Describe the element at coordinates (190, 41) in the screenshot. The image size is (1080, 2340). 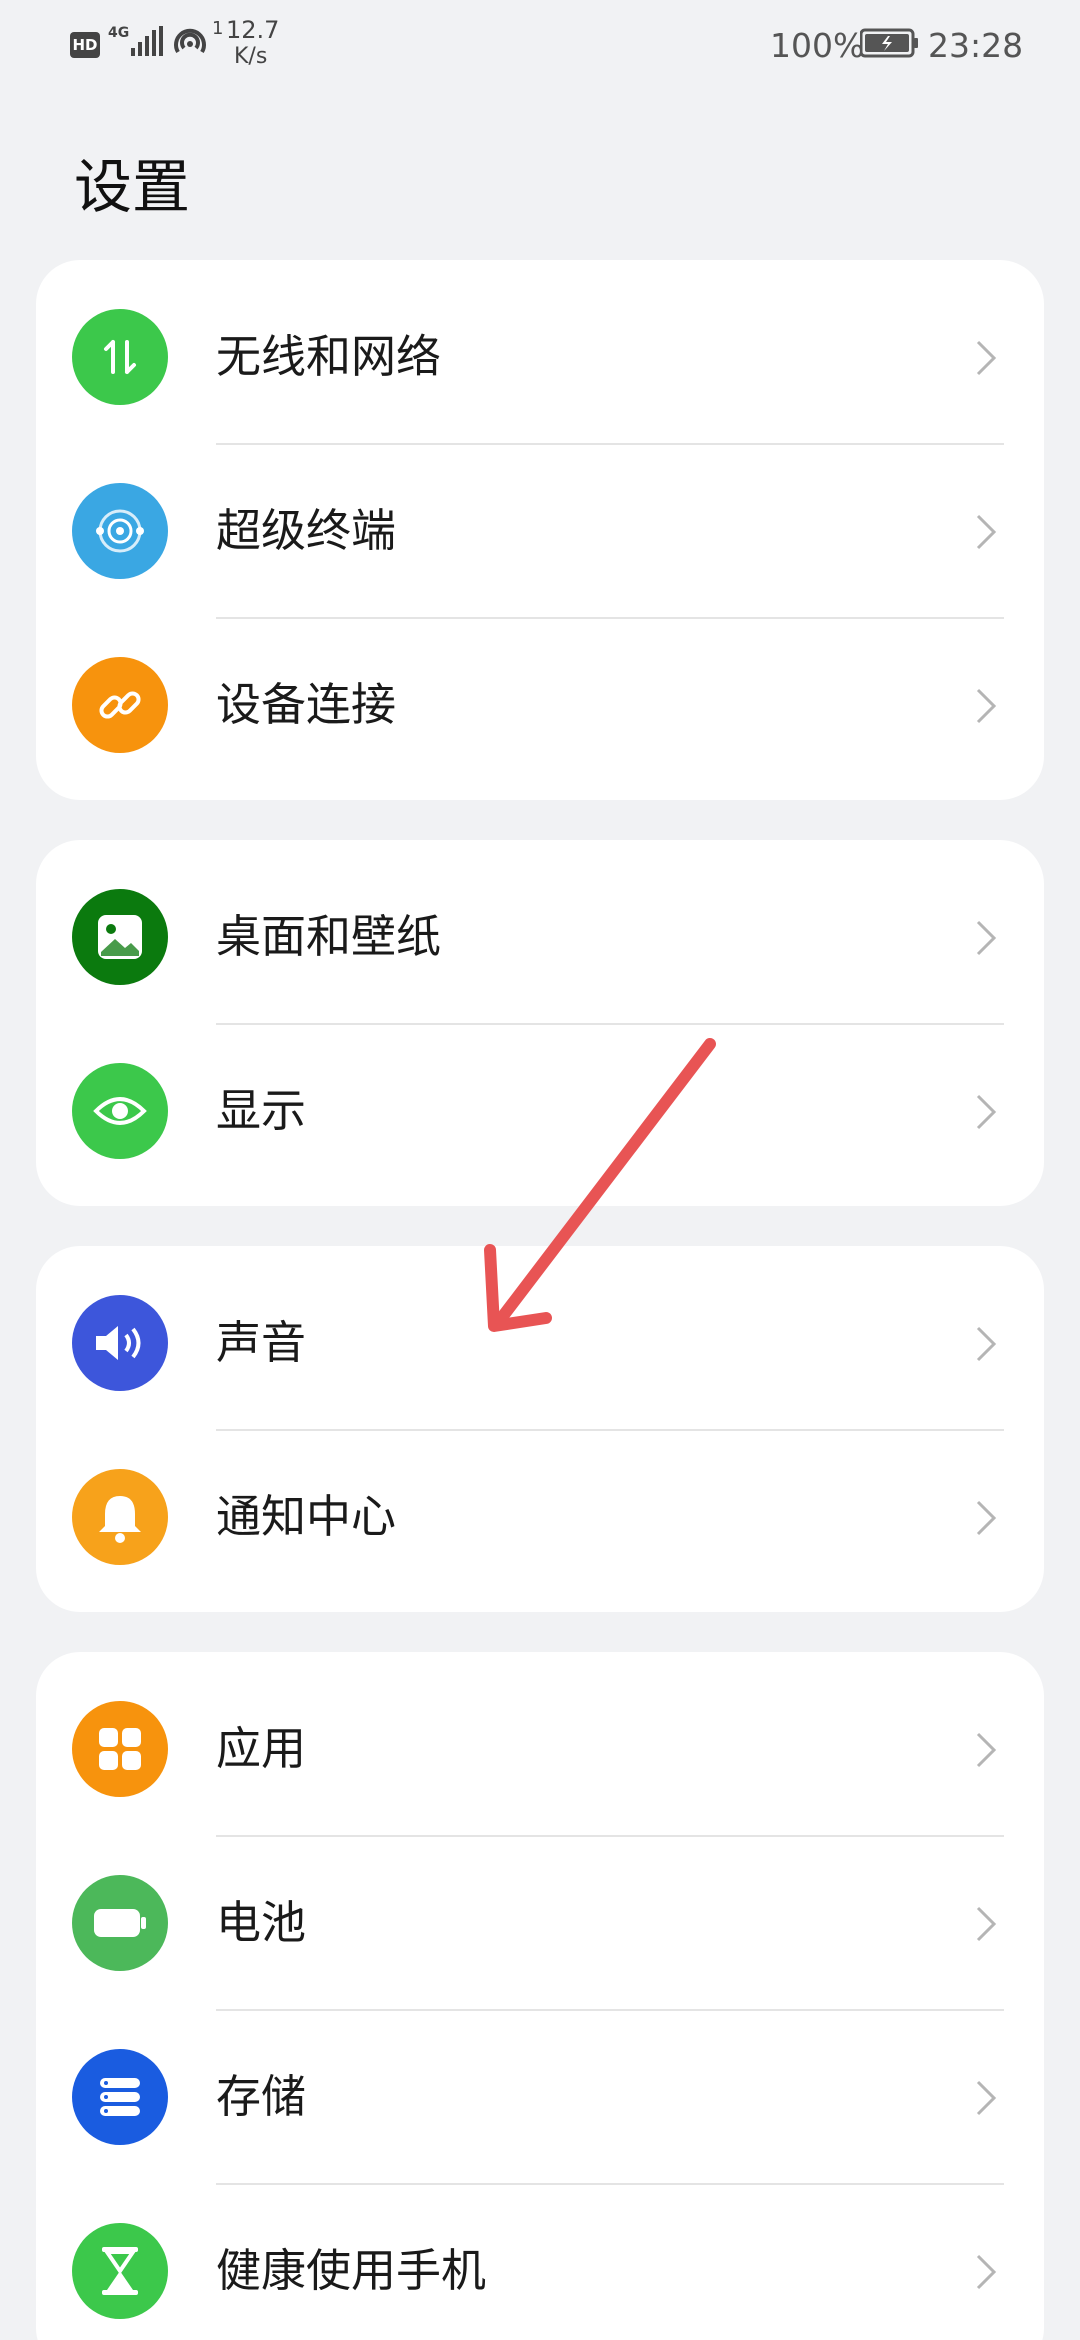
I see `hotspot-icon` at that location.